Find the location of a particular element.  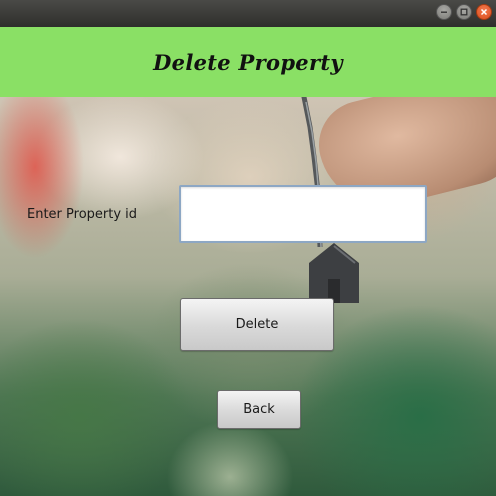

property-id-label: Enter Property id is located at coordinates (82, 214).